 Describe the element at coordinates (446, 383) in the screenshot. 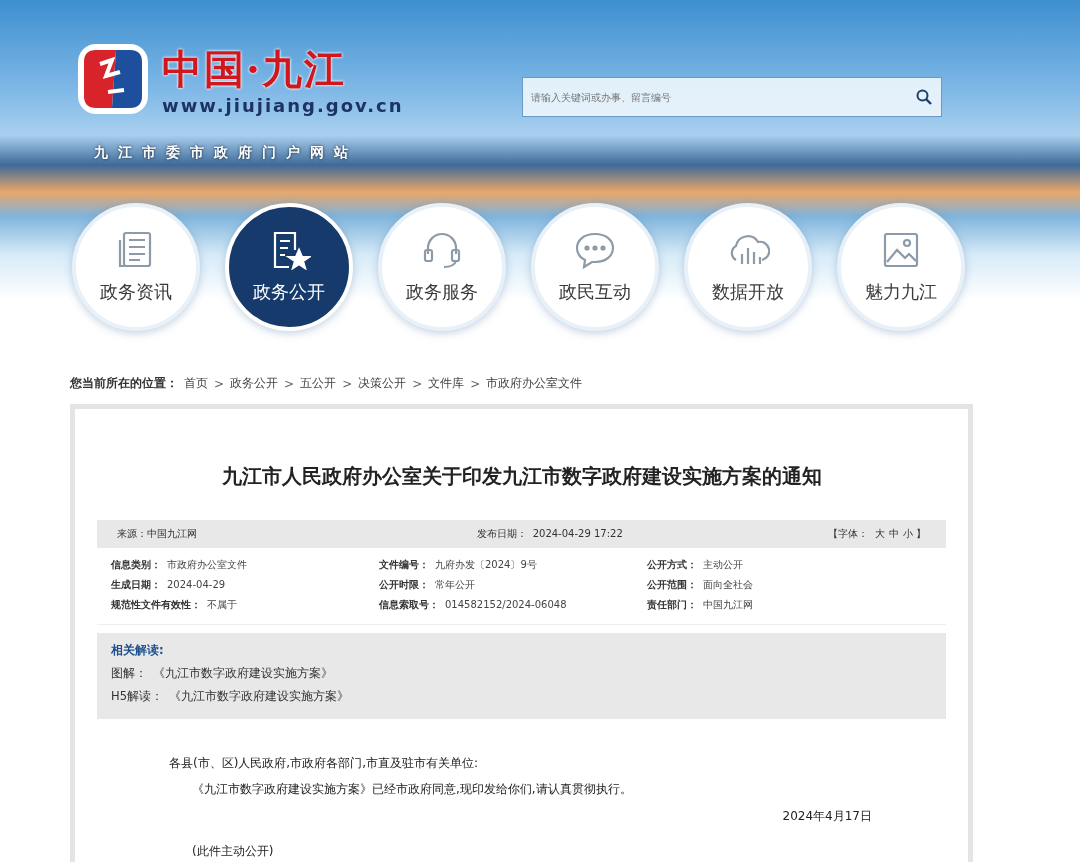

I see `breadcrumb-link: 文件库` at that location.